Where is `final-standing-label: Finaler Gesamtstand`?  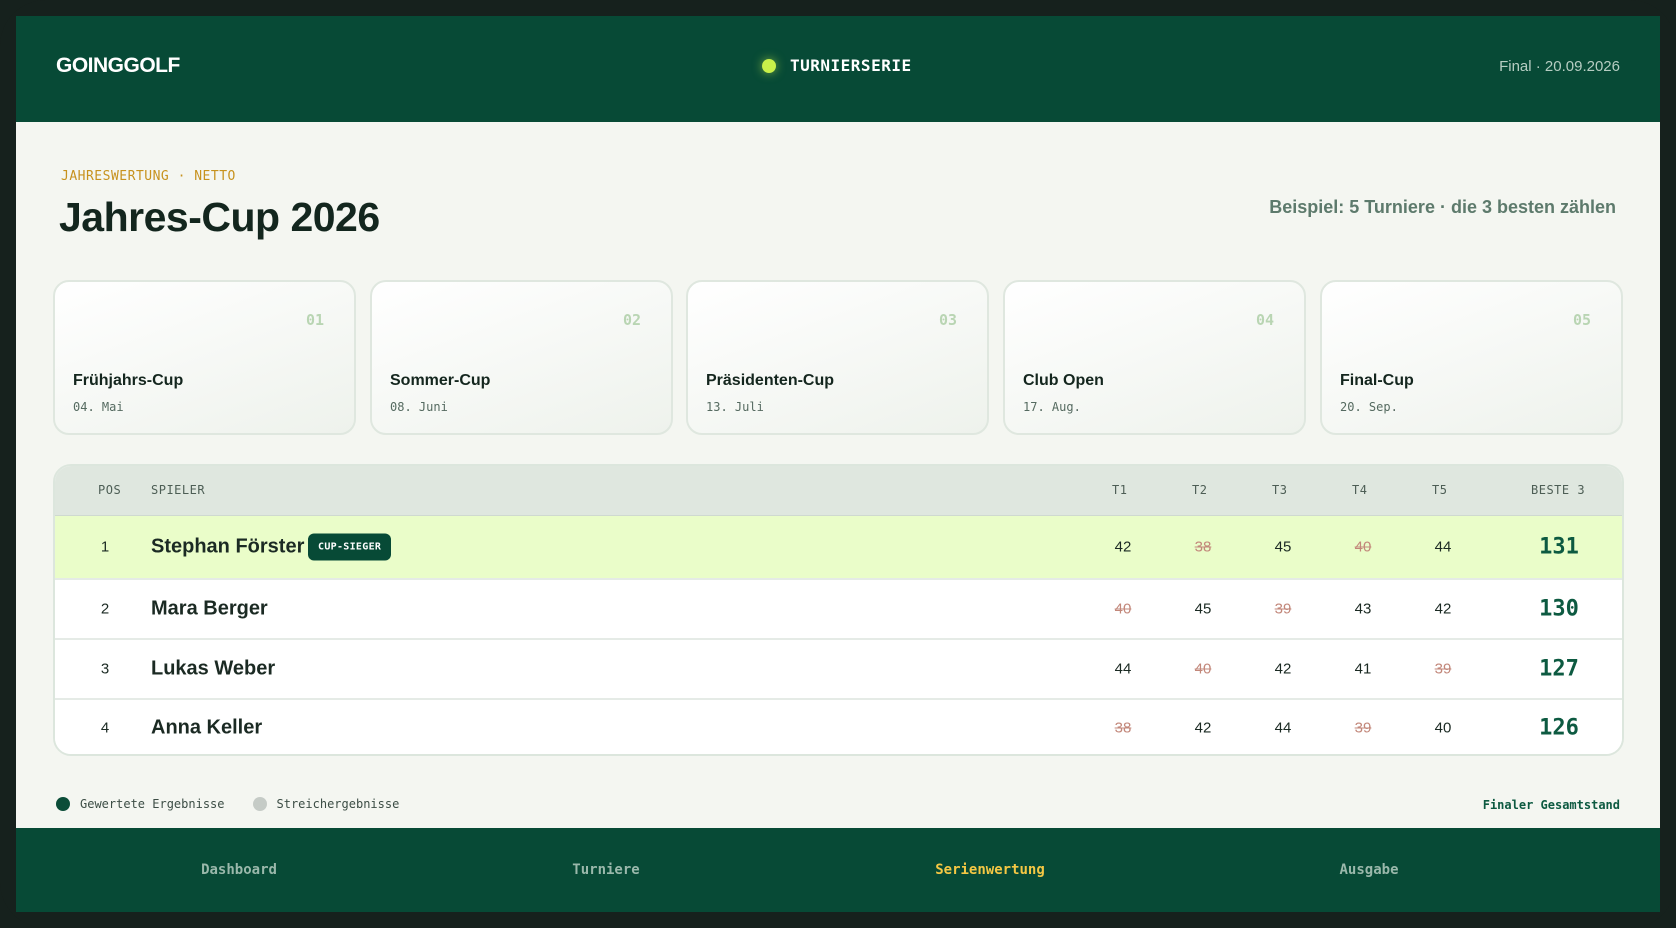
final-standing-label: Finaler Gesamtstand is located at coordinates (1551, 805).